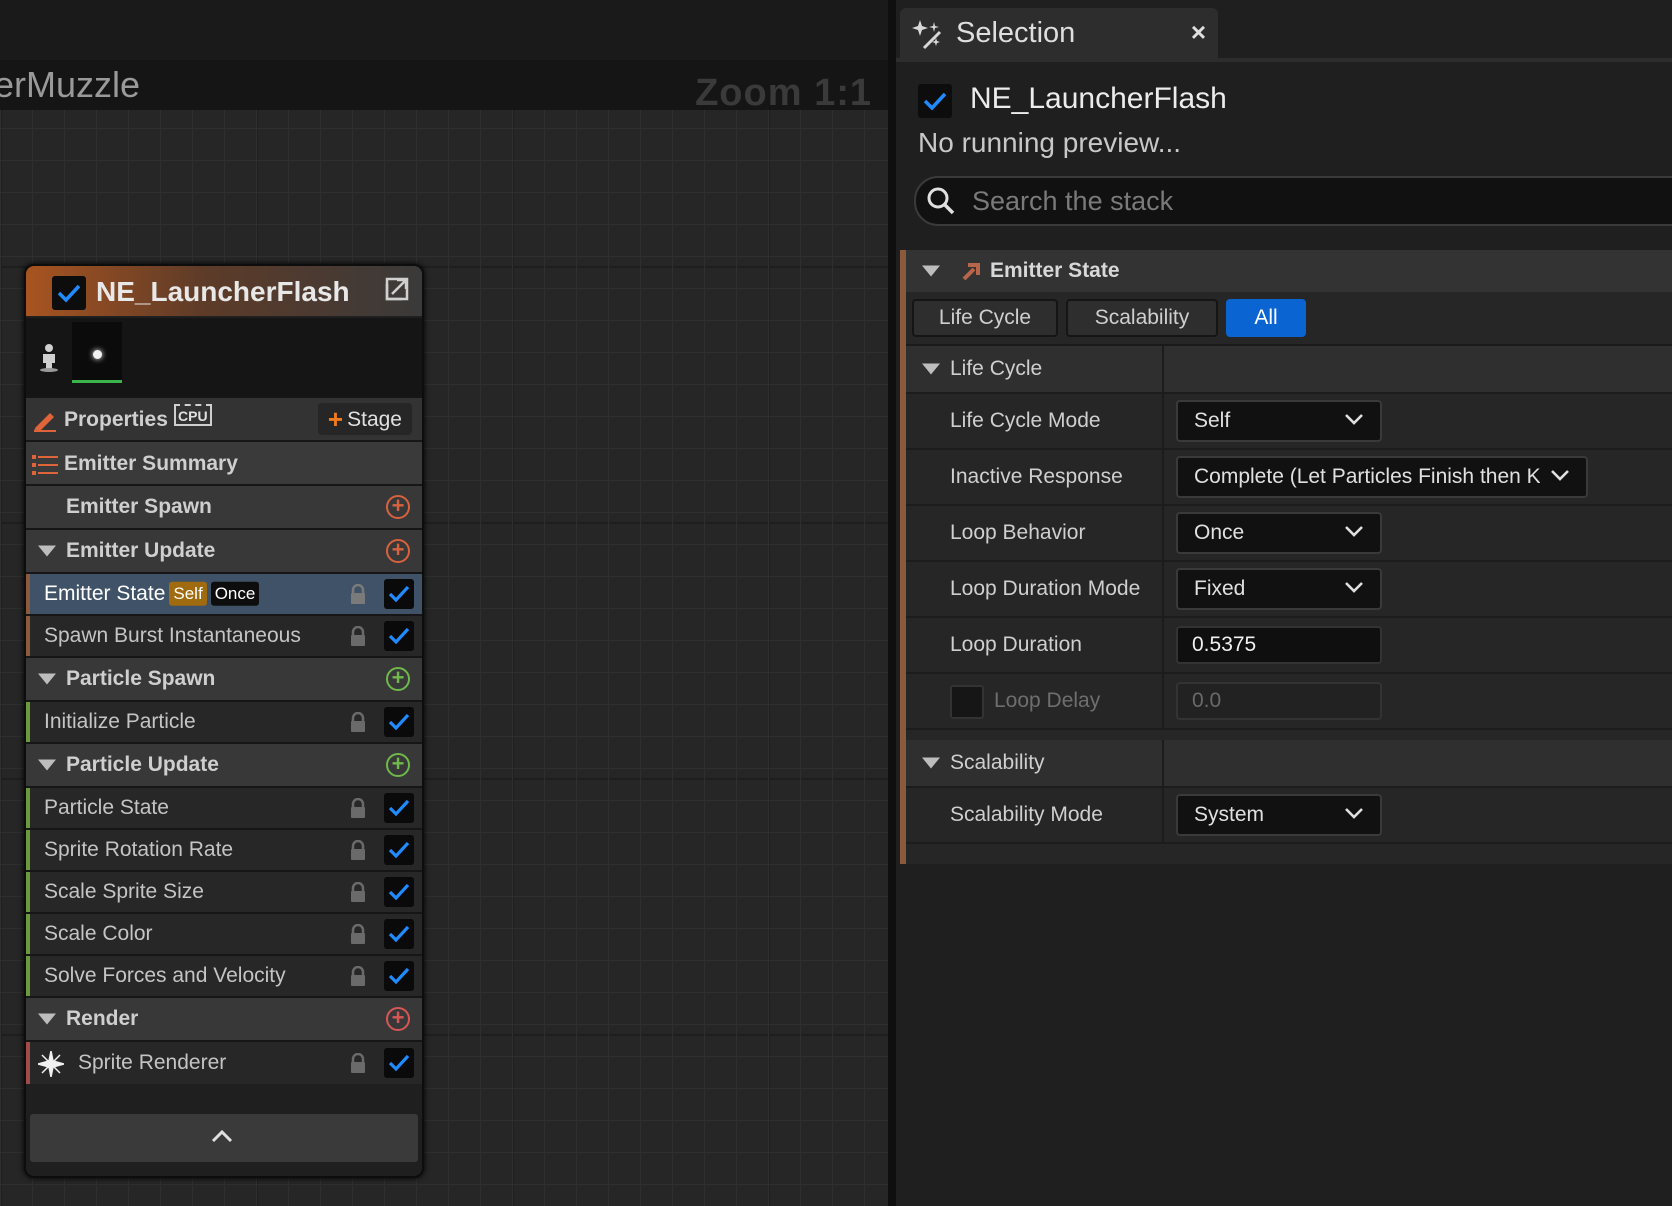  What do you see at coordinates (224, 933) in the screenshot?
I see `module-scale-color: Scale Color` at bounding box center [224, 933].